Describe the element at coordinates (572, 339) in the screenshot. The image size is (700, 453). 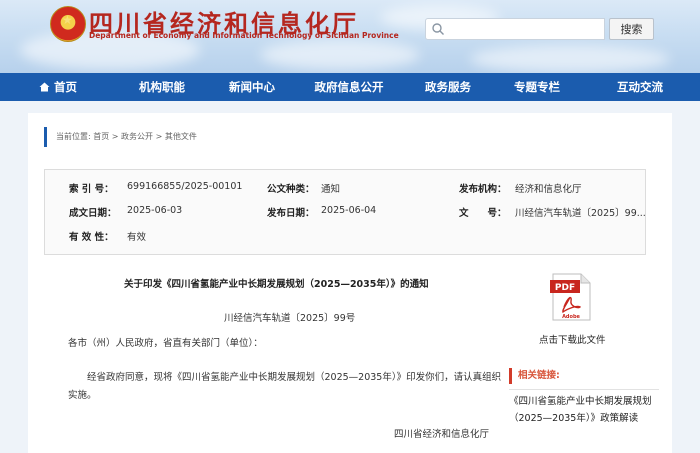
I see `download-file-link: 点击下载此文件` at that location.